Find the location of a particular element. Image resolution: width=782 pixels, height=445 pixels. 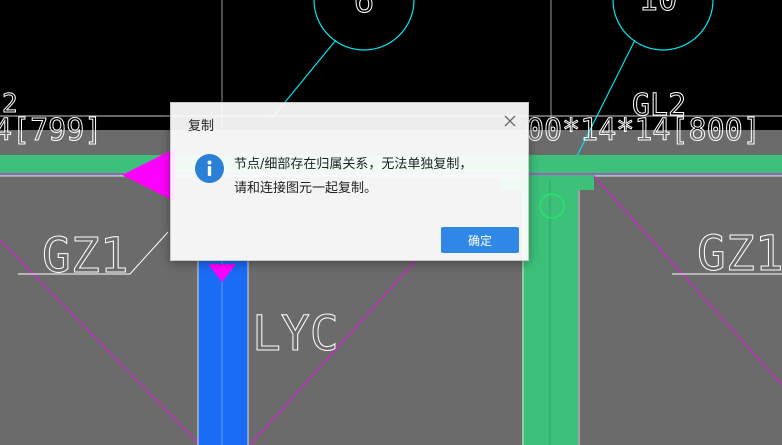

wall-panel is located at coordinates (688, 183).